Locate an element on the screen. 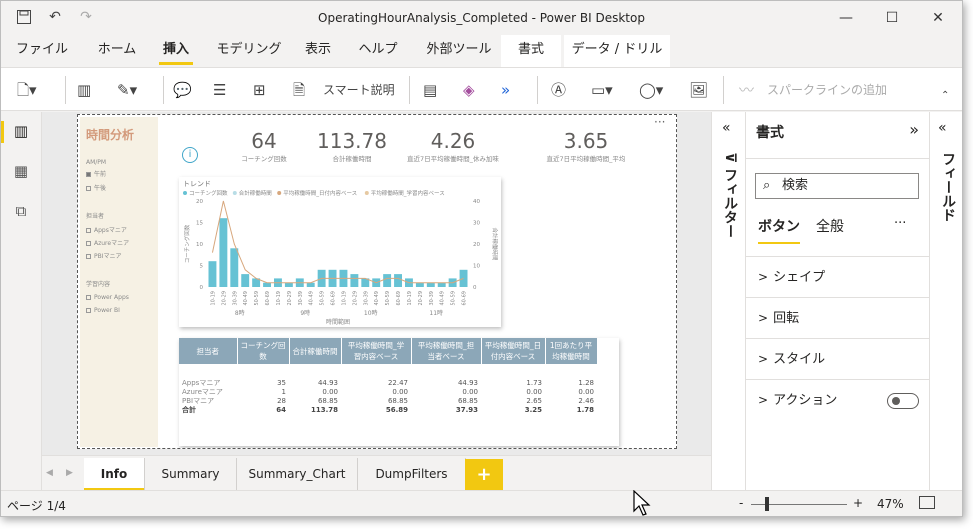  collapse-format-icon: » is located at coordinates (914, 129).